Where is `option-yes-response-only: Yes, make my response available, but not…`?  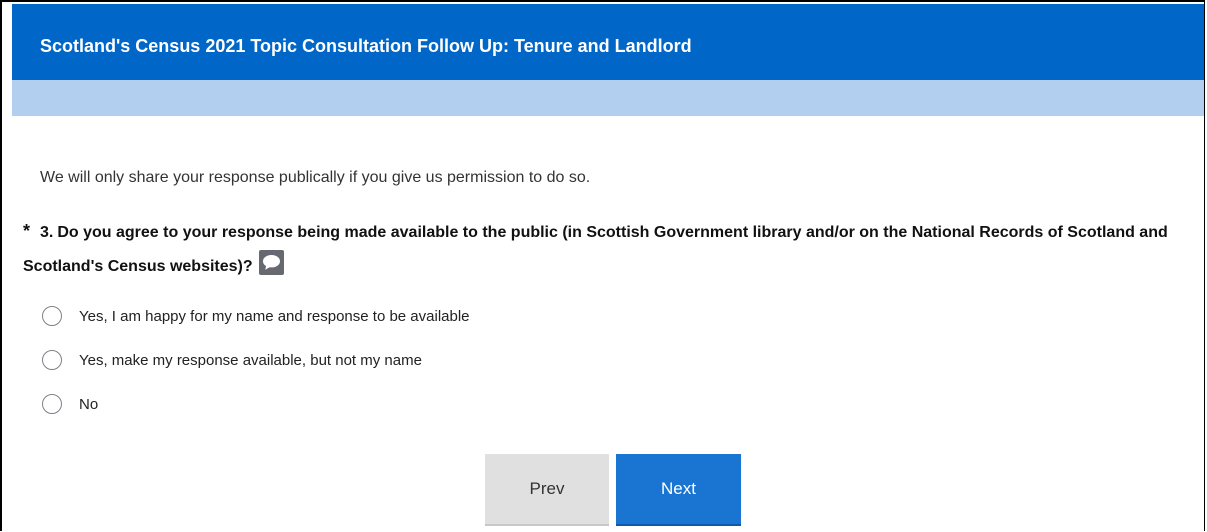
option-yes-response-only: Yes, make my response available, but not… is located at coordinates (256, 360).